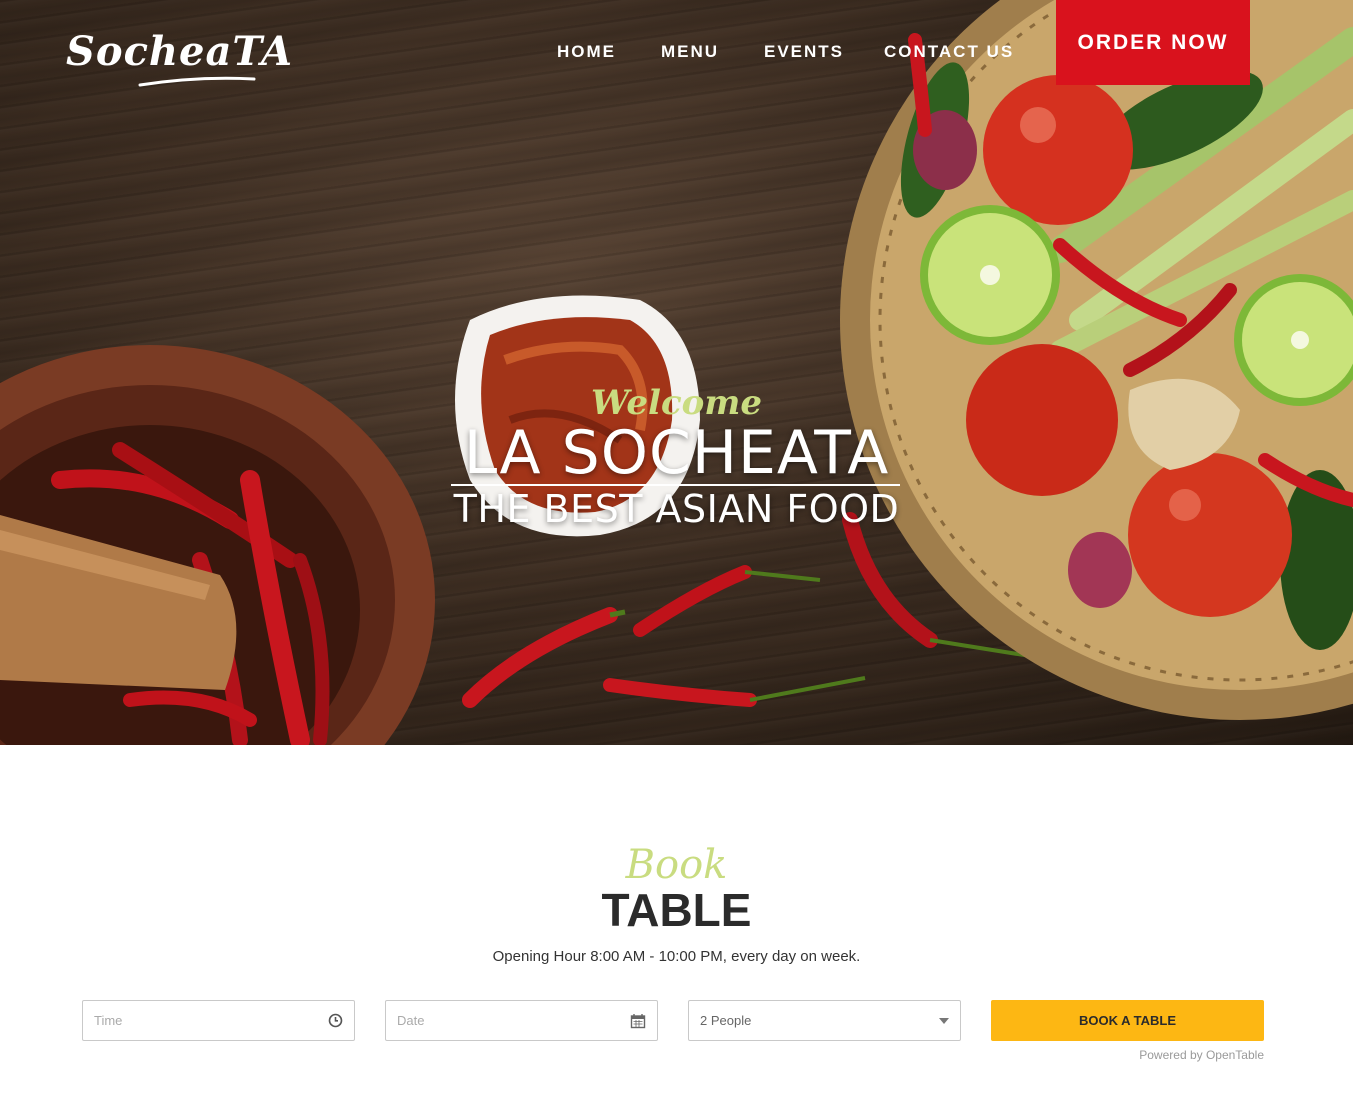 This screenshot has height=1120, width=1353. I want to click on order-now-button: ORDER NOW, so click(1153, 42).